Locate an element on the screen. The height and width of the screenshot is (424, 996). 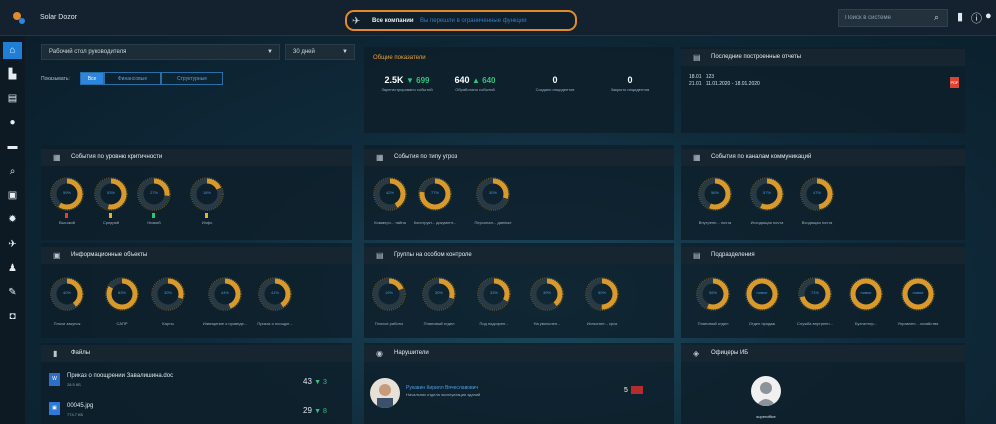
report-name: 123 is located at coordinates (710, 77).